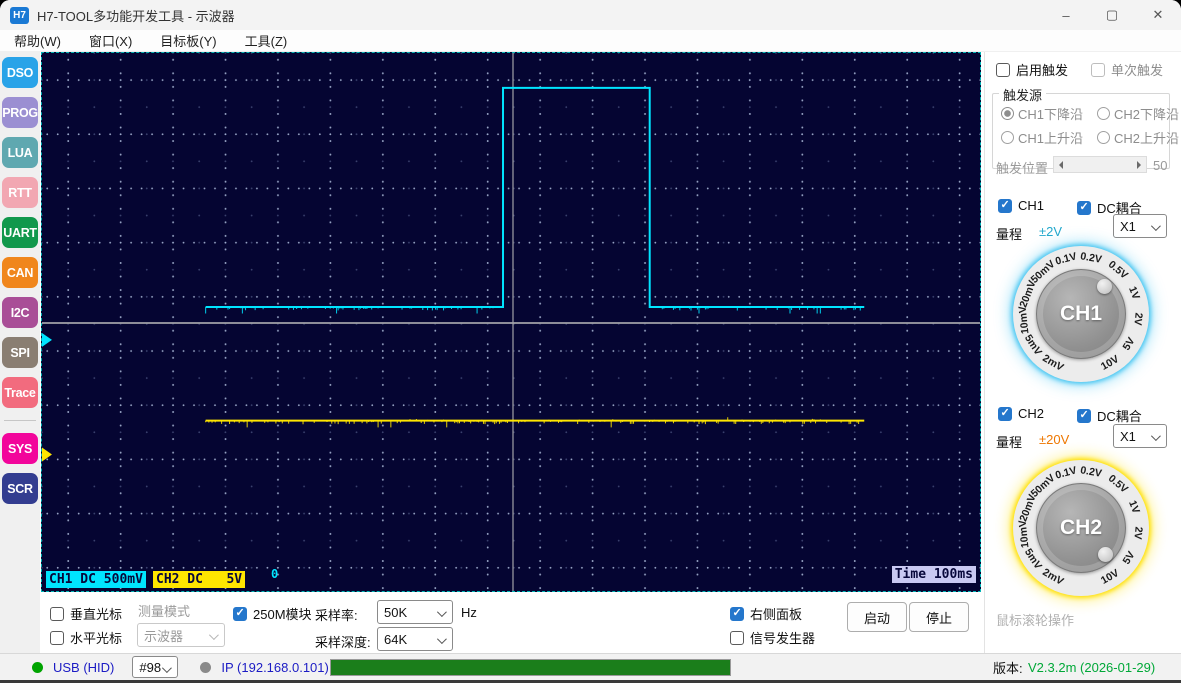  What do you see at coordinates (1128, 226) in the screenshot?
I see `ch1-probe-mult-value: X1` at bounding box center [1128, 226].